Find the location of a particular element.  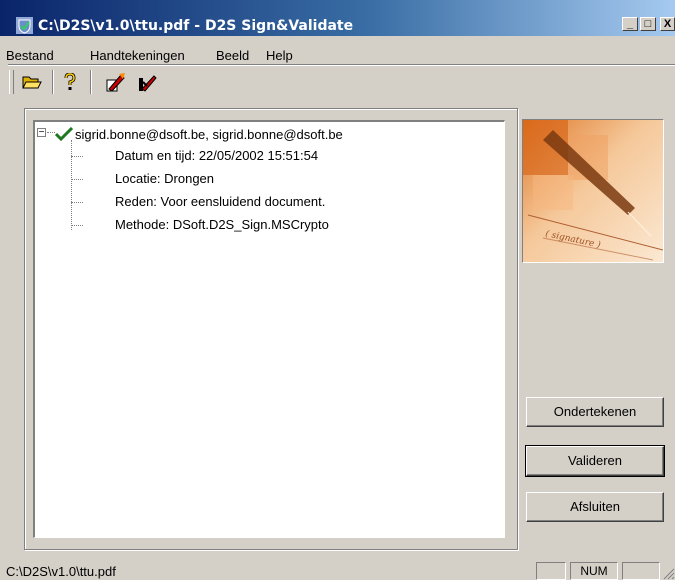

tree-item-datum: Datum en tijd: 22/05/2002 15:51:54 is located at coordinates (194, 155).